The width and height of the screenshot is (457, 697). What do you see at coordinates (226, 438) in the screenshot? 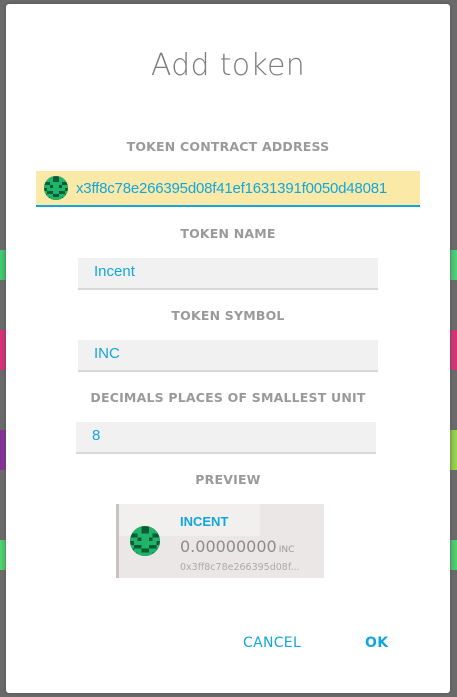
I see `decimals-input: 8` at bounding box center [226, 438].